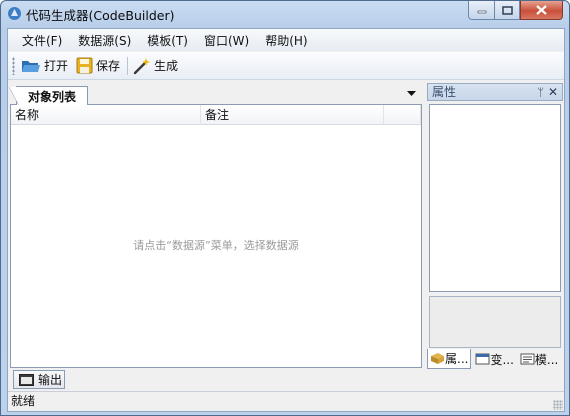 The width and height of the screenshot is (570, 416). I want to click on tab-output-label: 输出, so click(50, 380).